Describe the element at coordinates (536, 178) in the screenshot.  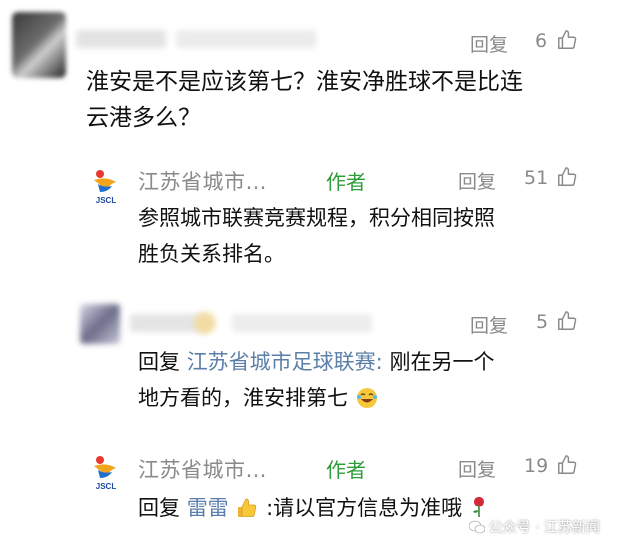
I see `like-count: 51` at that location.